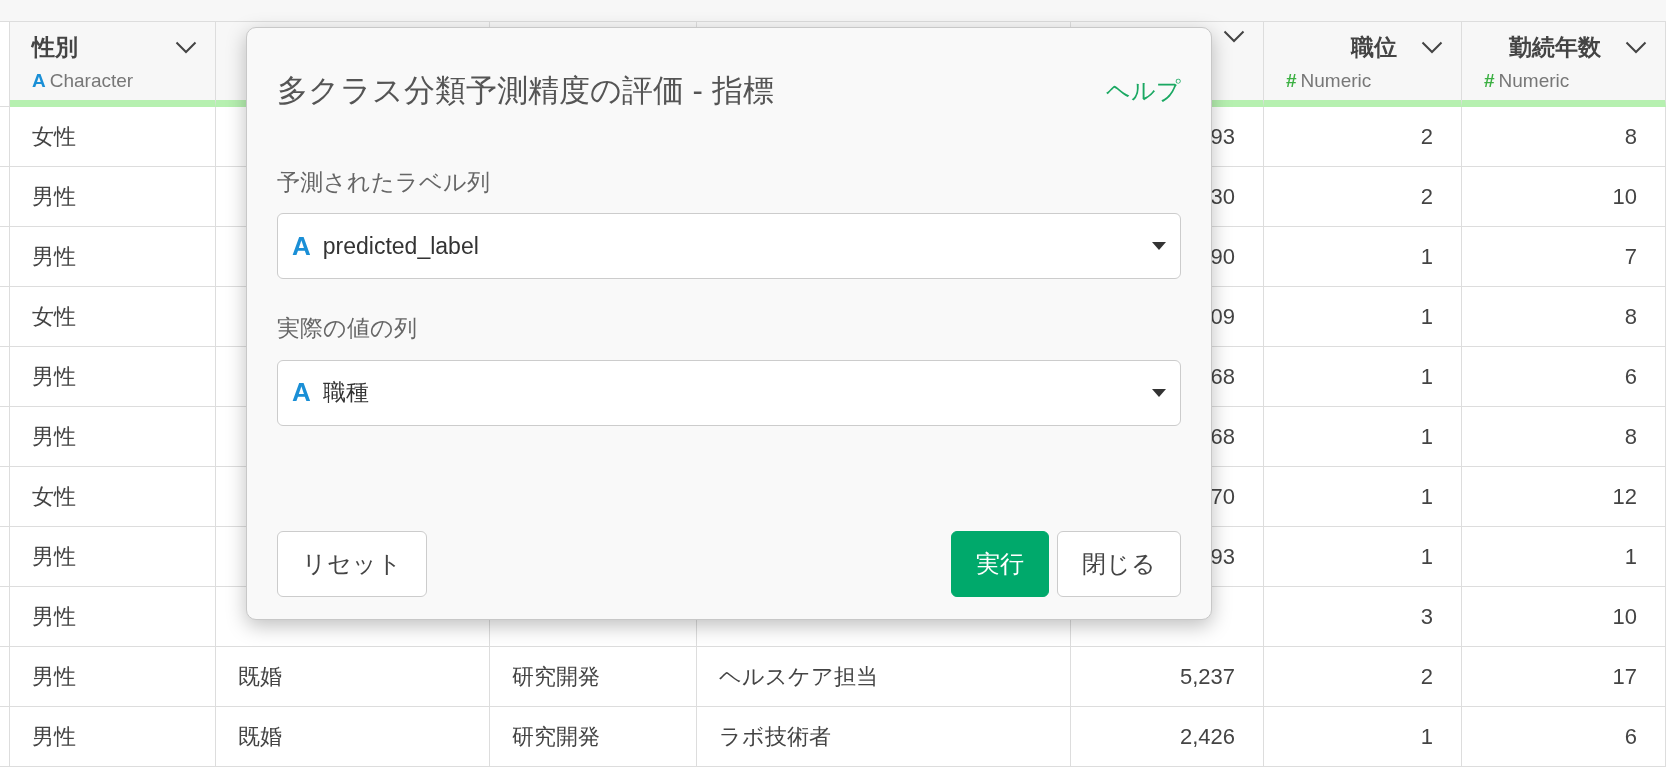 Image resolution: width=1666 pixels, height=780 pixels. What do you see at coordinates (352, 564) in the screenshot?
I see `dialog-button: リセット` at bounding box center [352, 564].